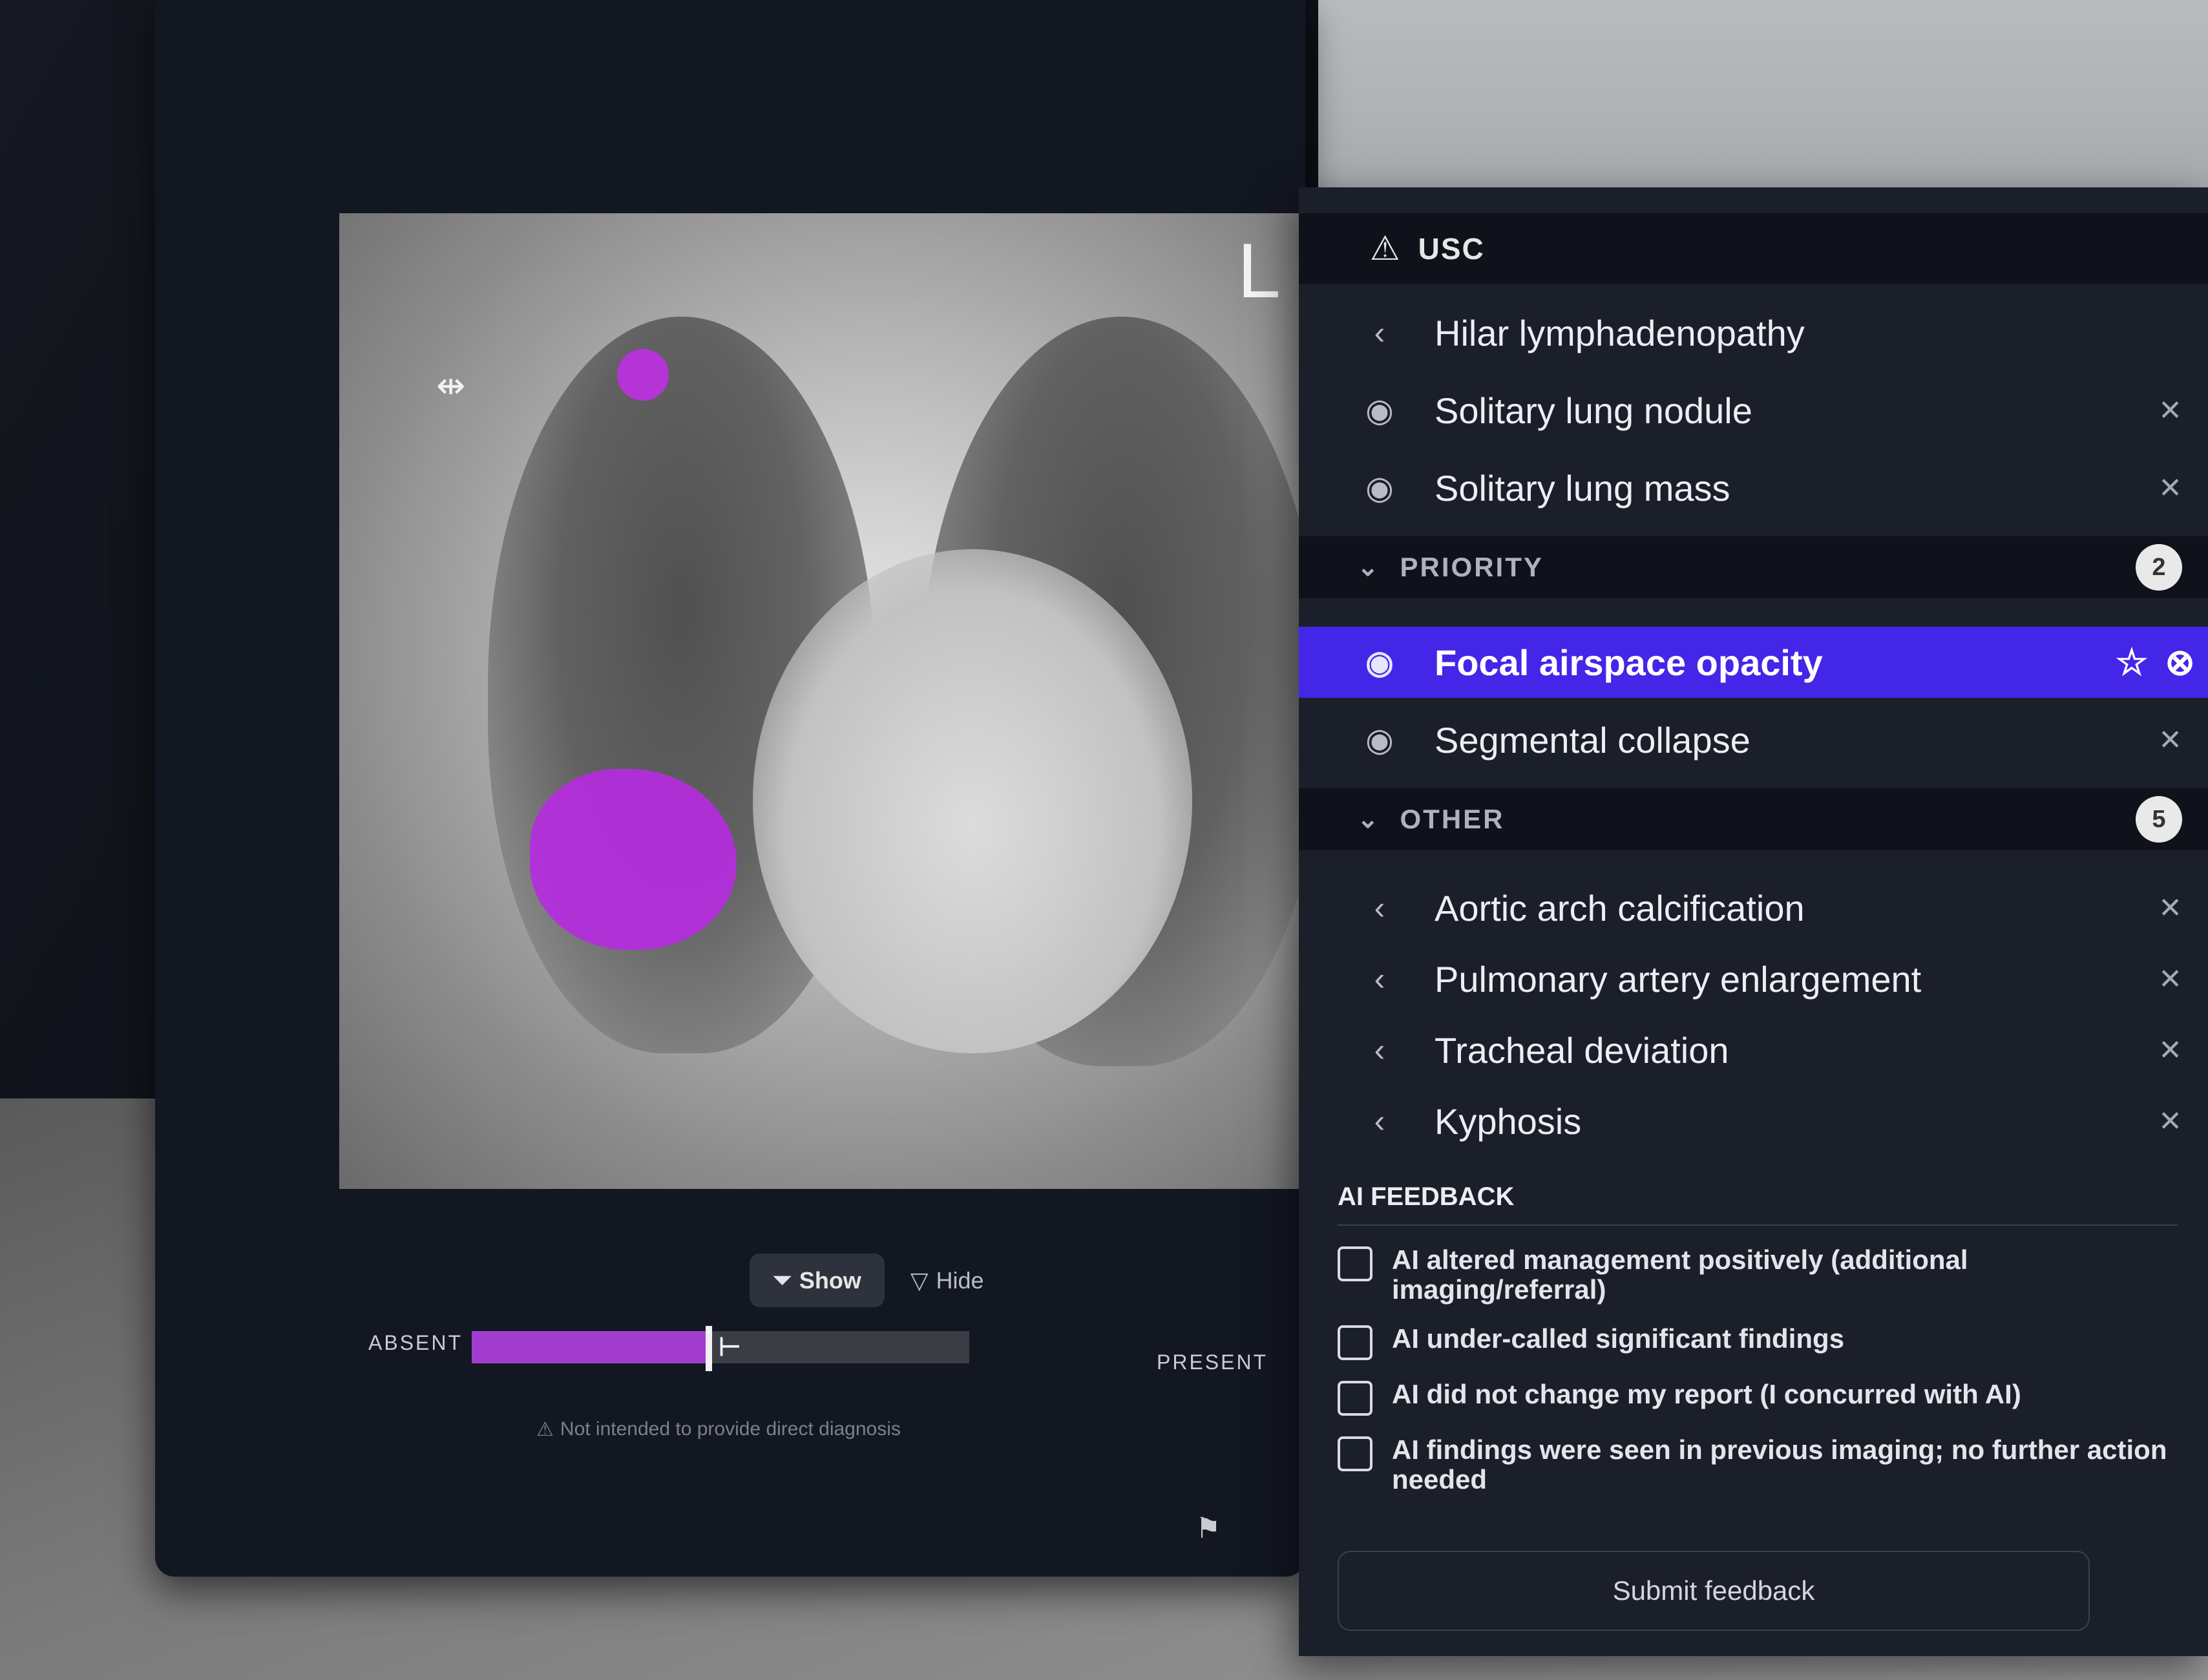  I want to click on ai-overlay-small, so click(643, 375).